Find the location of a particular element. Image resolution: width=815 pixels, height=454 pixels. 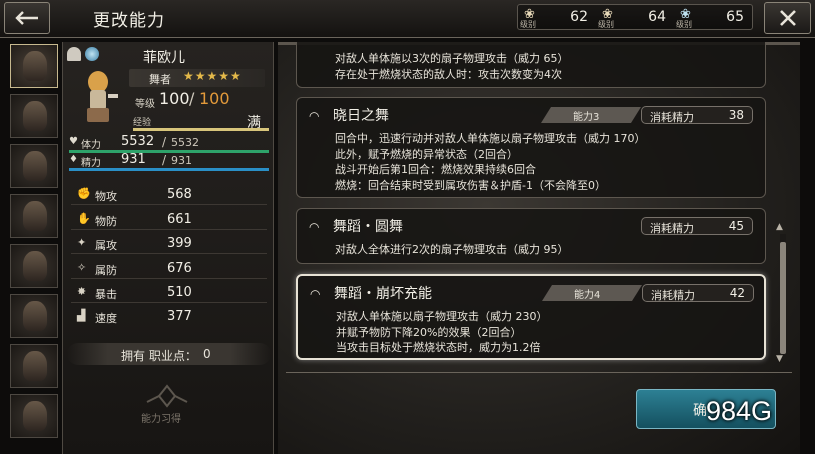

stat-value: 661 is located at coordinates (179, 219).